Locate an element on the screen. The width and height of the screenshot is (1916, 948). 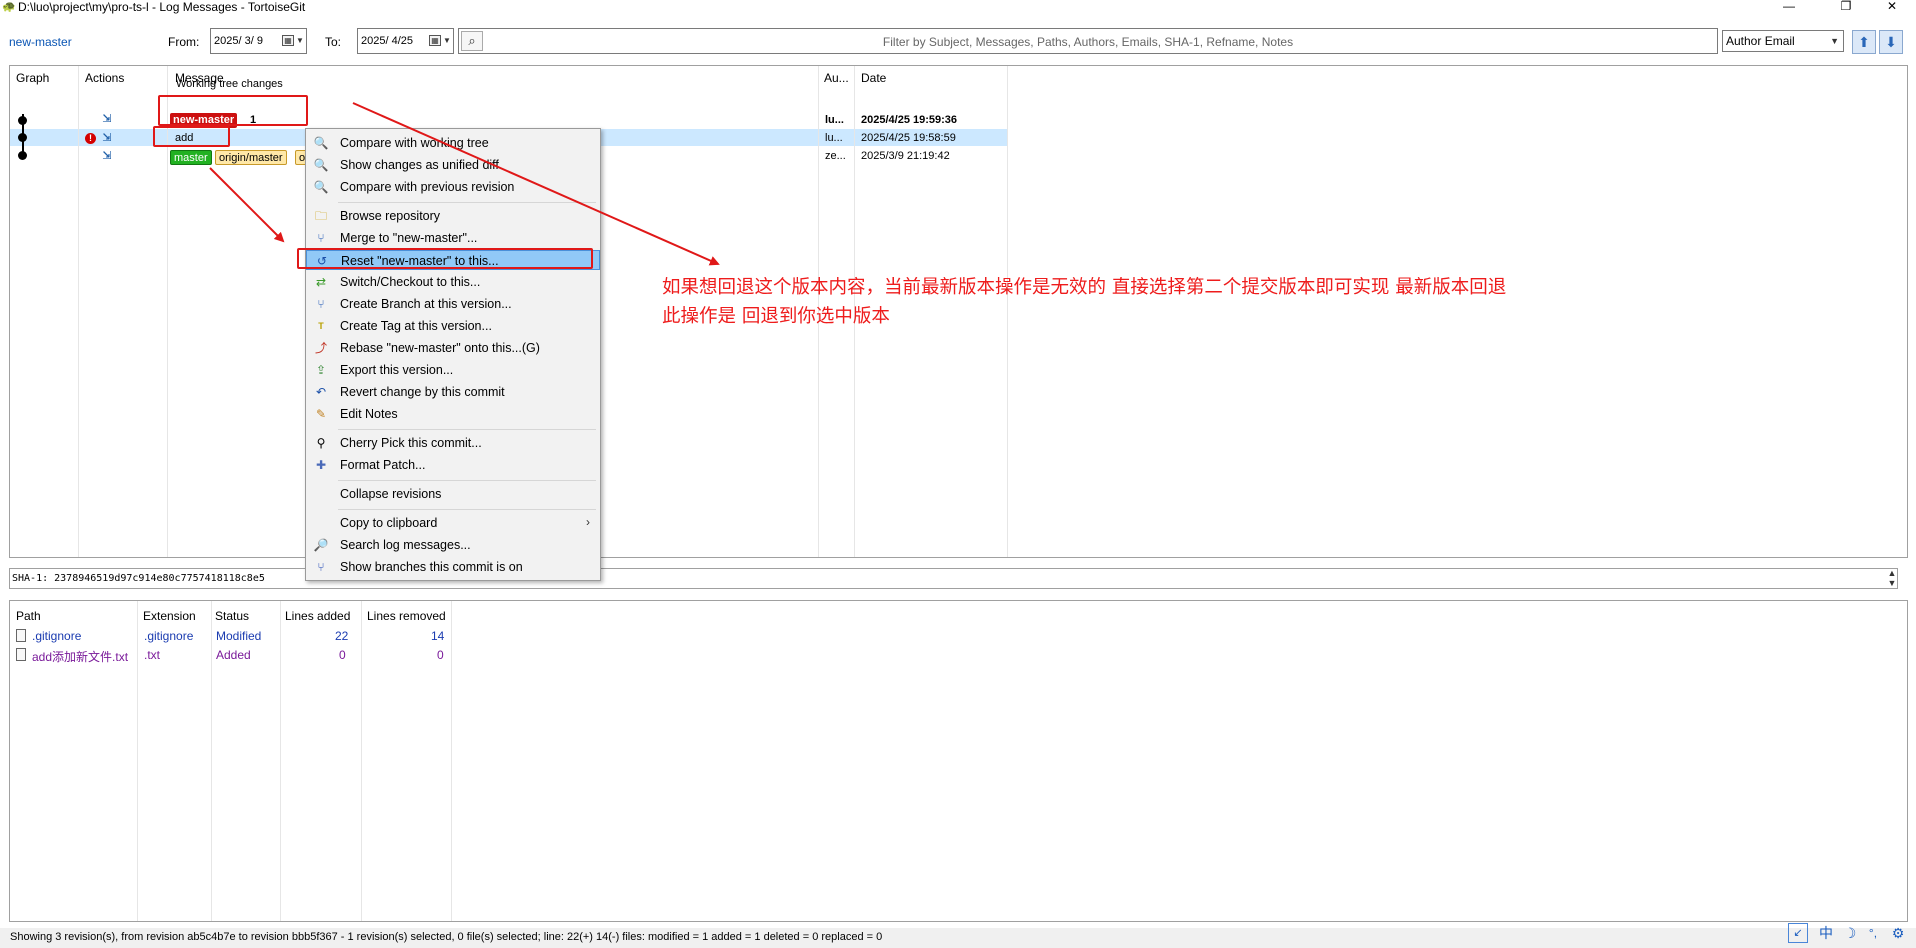
file-lines-added: 22 is located at coordinates (342, 636).